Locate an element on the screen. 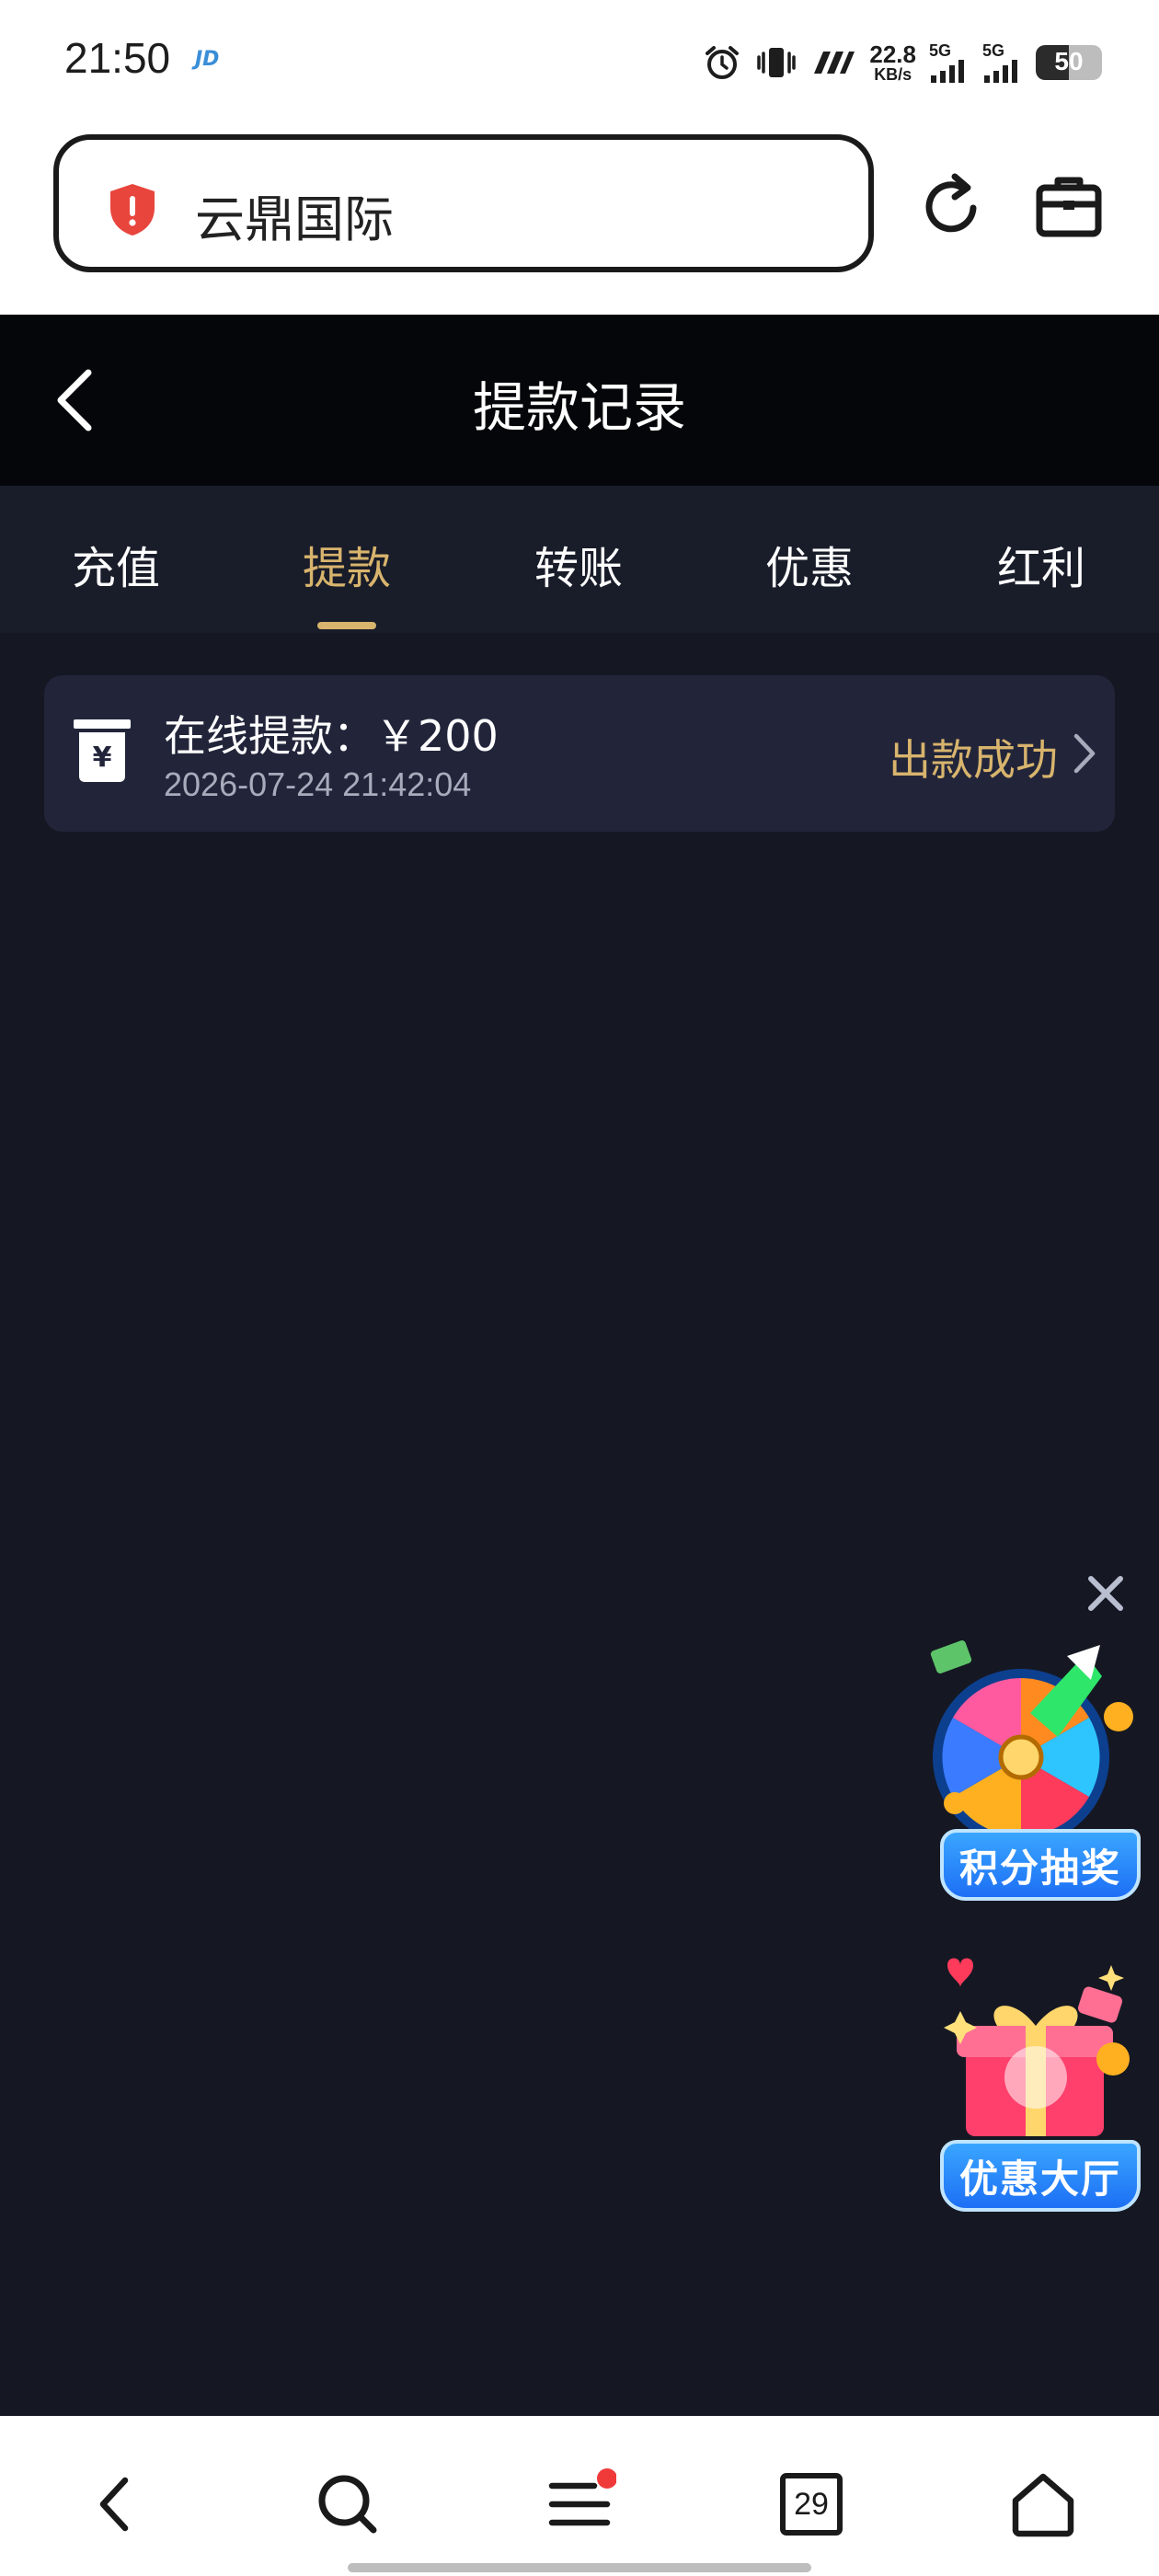 The image size is (1159, 2576). toolbox-icon is located at coordinates (1069, 206).